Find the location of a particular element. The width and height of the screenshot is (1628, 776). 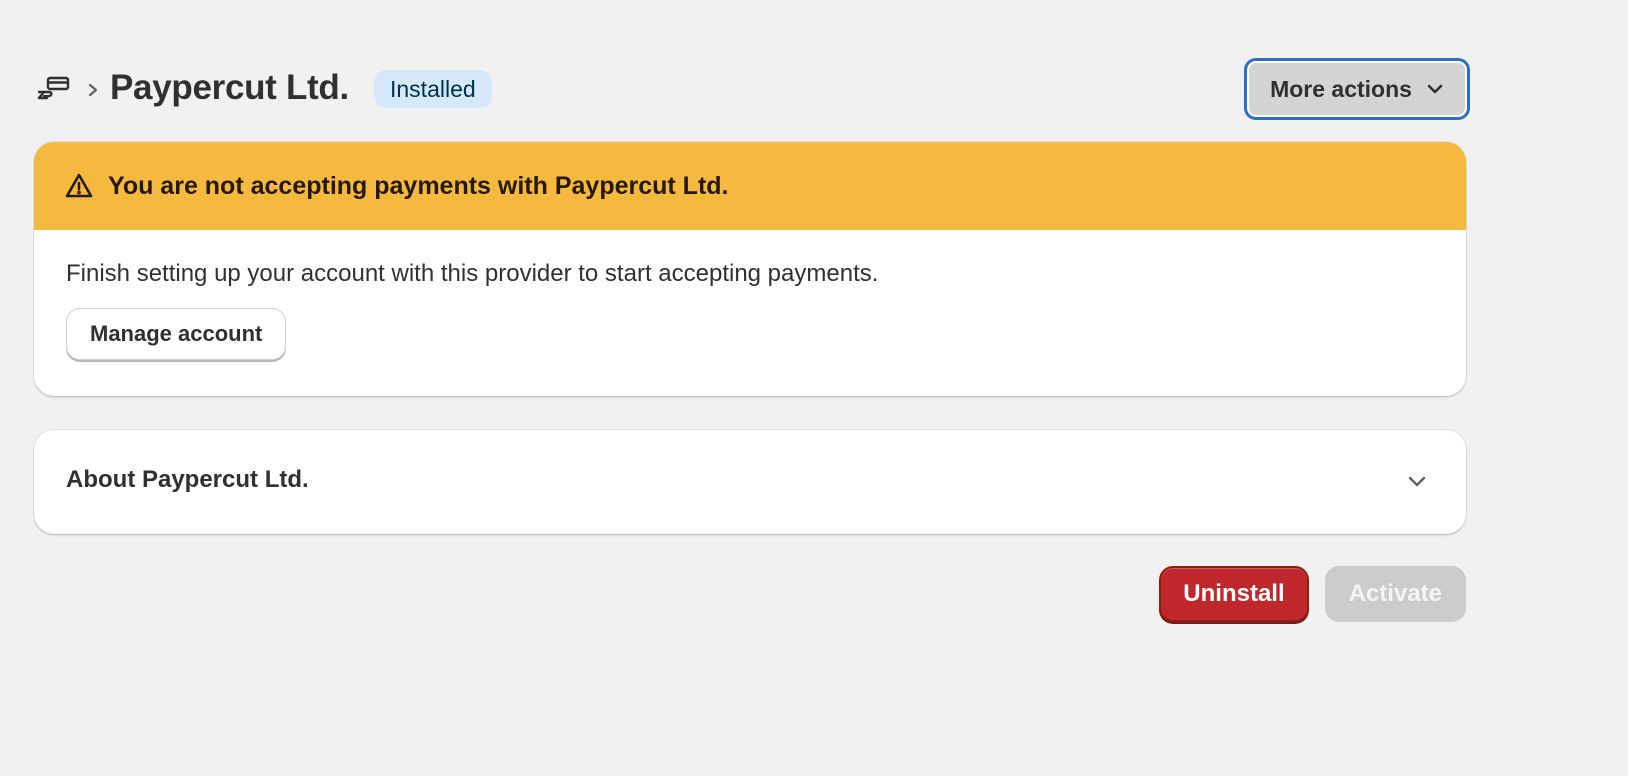

status-badge: Installed is located at coordinates (433, 89).